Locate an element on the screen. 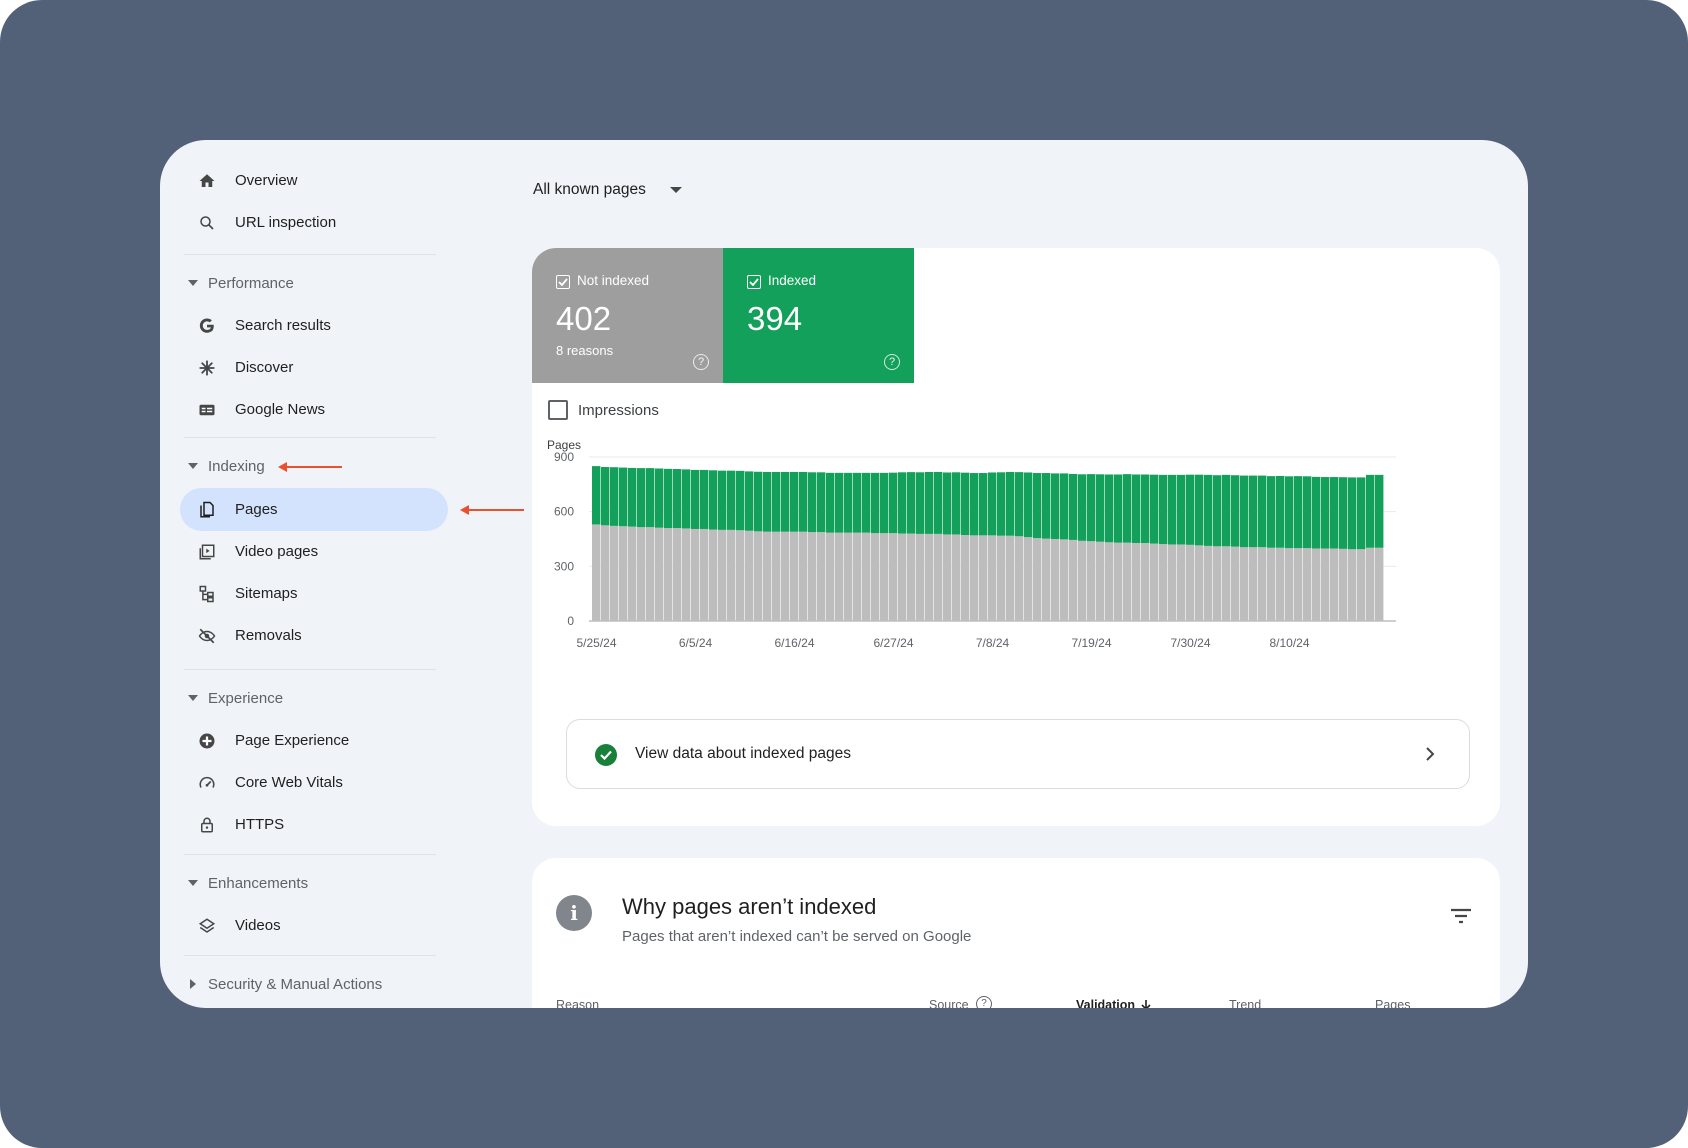 This screenshot has height=1148, width=1688. indexed-tile: Indexed 394 ? is located at coordinates (818, 315).